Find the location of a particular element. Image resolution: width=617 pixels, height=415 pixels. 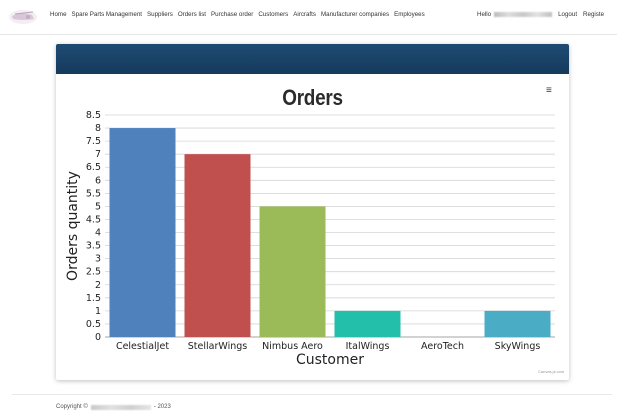

y-tick-label: 0 is located at coordinates (98, 337).